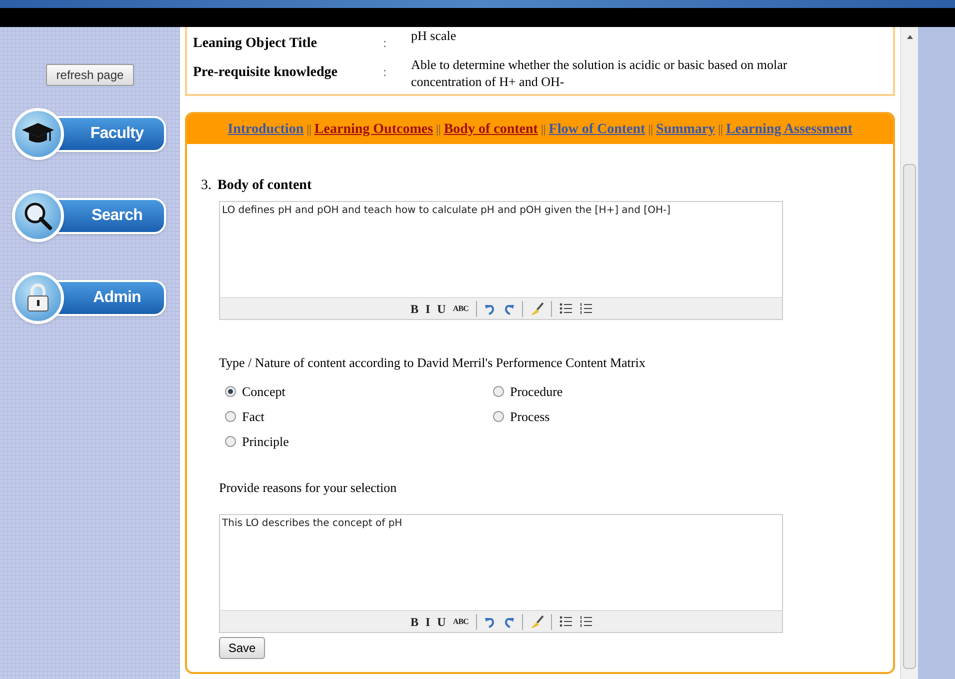  I want to click on section-number: 3., so click(206, 186).